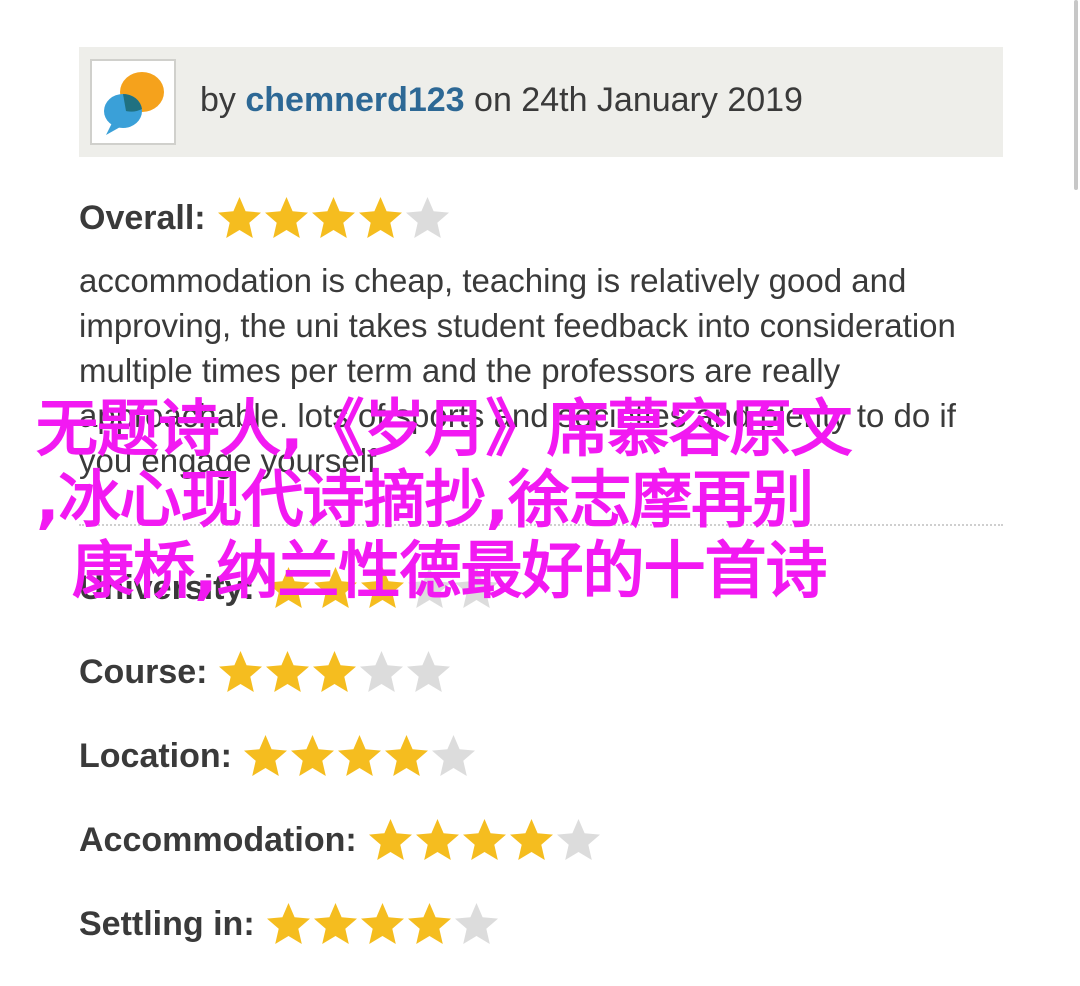  What do you see at coordinates (444, 428) in the screenshot?
I see `overlay-line: 无题诗人,《岁月》席慕容原文` at bounding box center [444, 428].